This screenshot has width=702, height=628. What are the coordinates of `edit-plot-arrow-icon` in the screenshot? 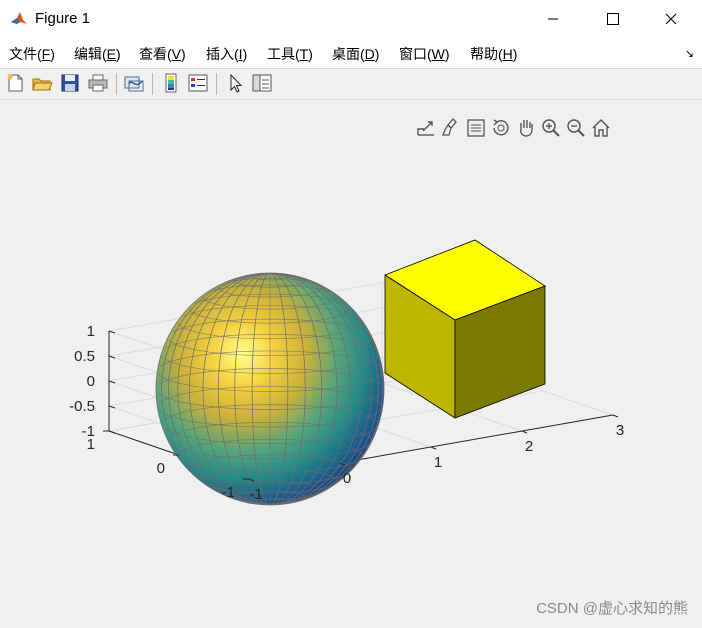 It's located at (235, 83).